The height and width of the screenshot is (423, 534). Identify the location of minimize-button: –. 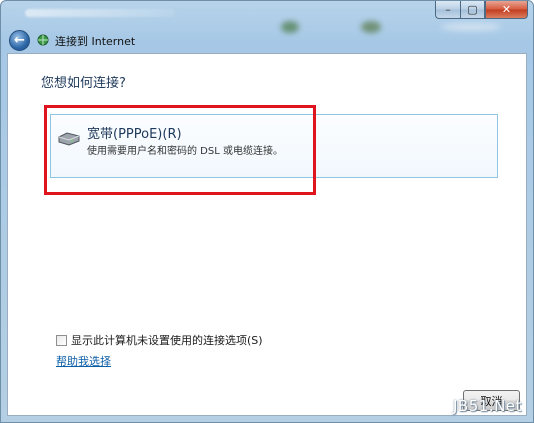
(447, 10).